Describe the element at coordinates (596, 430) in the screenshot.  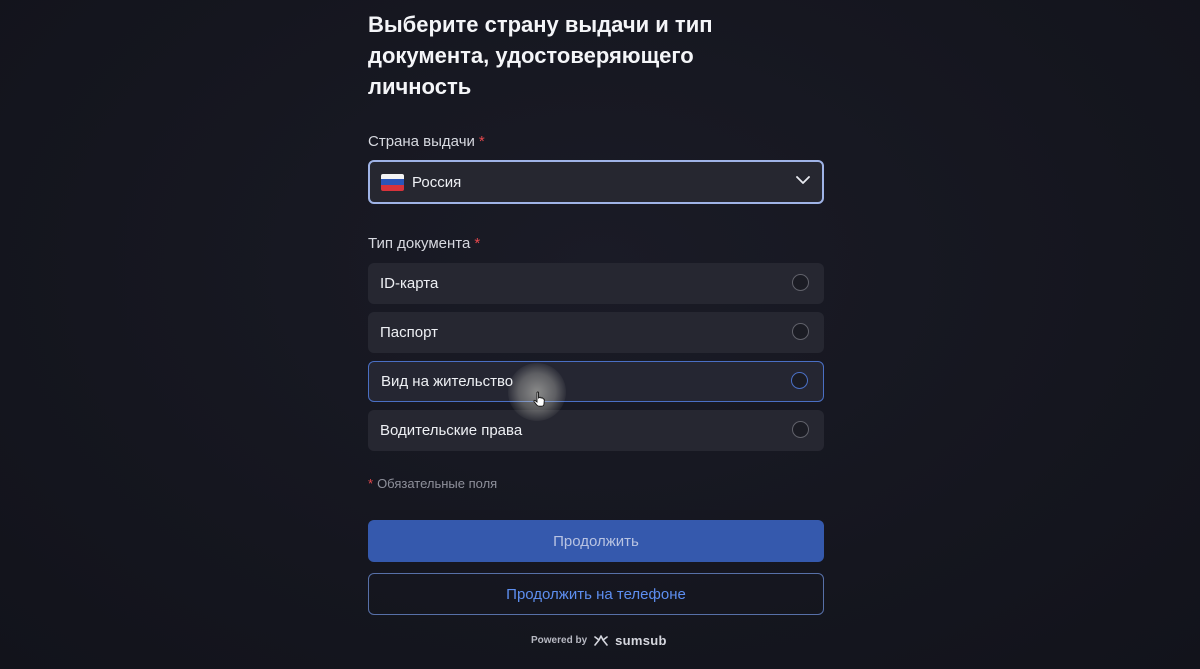
I see `doc-option-drivers-license: Водительские права` at that location.